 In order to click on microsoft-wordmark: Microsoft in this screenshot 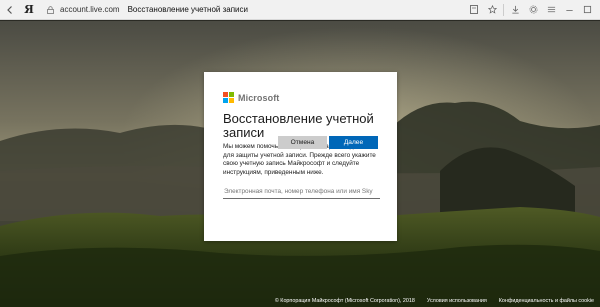, I will do `click(259, 97)`.